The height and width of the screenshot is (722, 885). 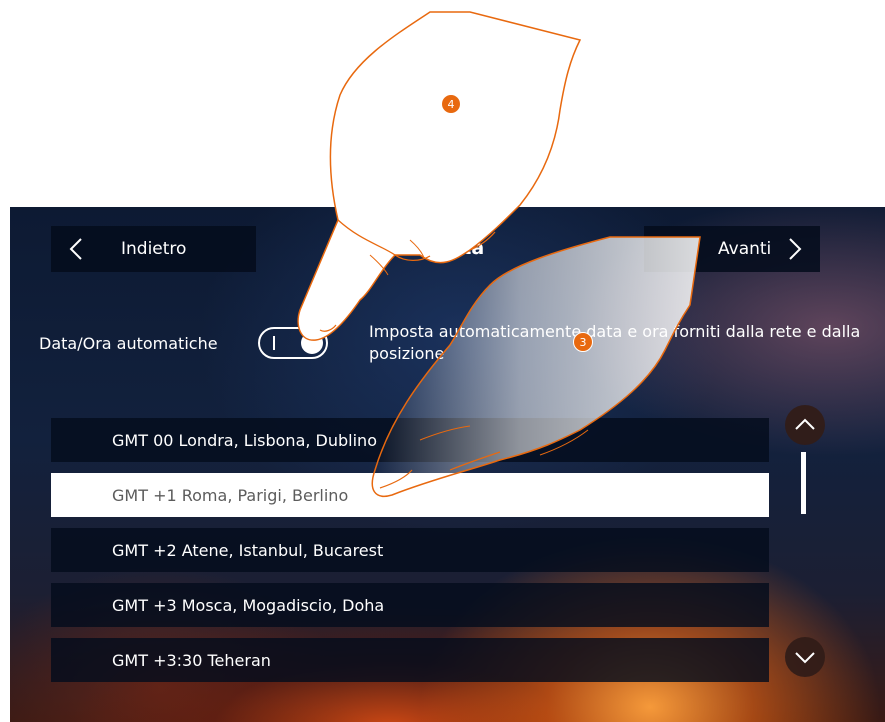 I want to click on page-title: data, so click(x=460, y=248).